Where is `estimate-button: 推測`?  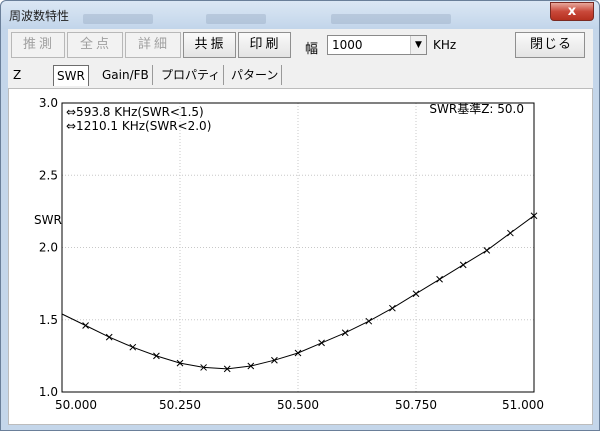
estimate-button: 推測 is located at coordinates (38, 45).